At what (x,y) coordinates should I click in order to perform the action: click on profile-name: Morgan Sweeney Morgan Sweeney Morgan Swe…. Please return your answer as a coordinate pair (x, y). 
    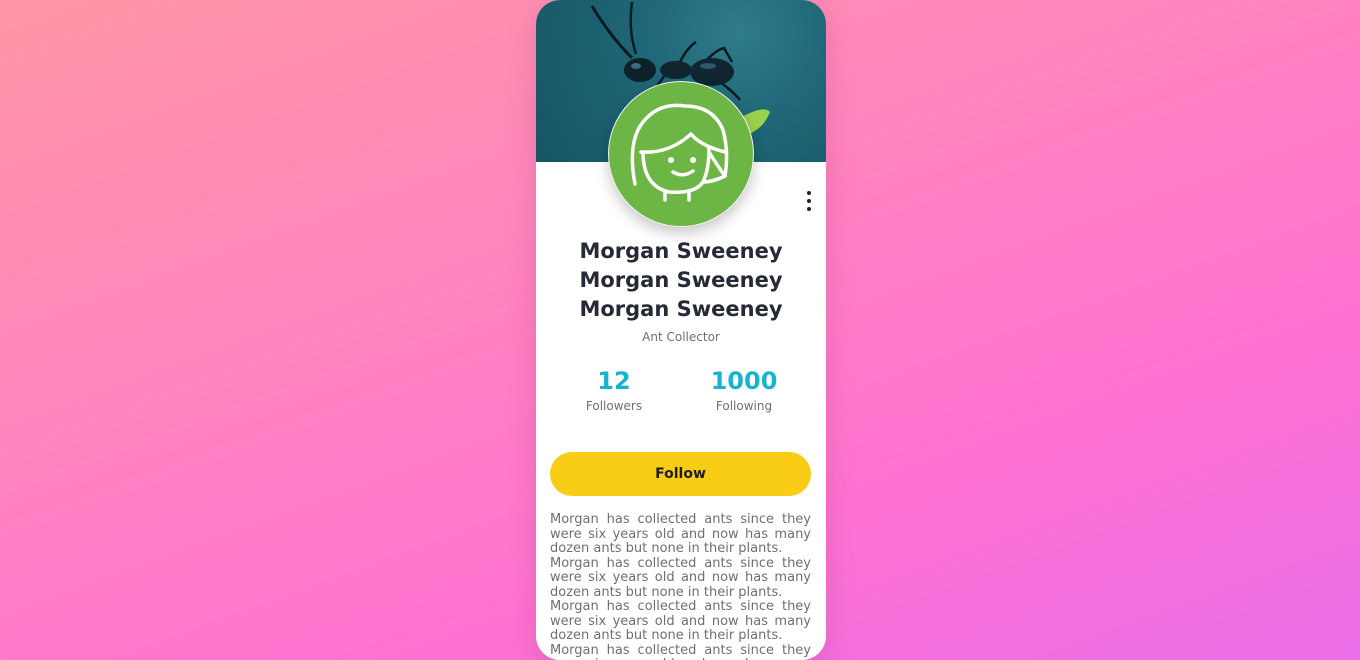
    Looking at the image, I should click on (681, 280).